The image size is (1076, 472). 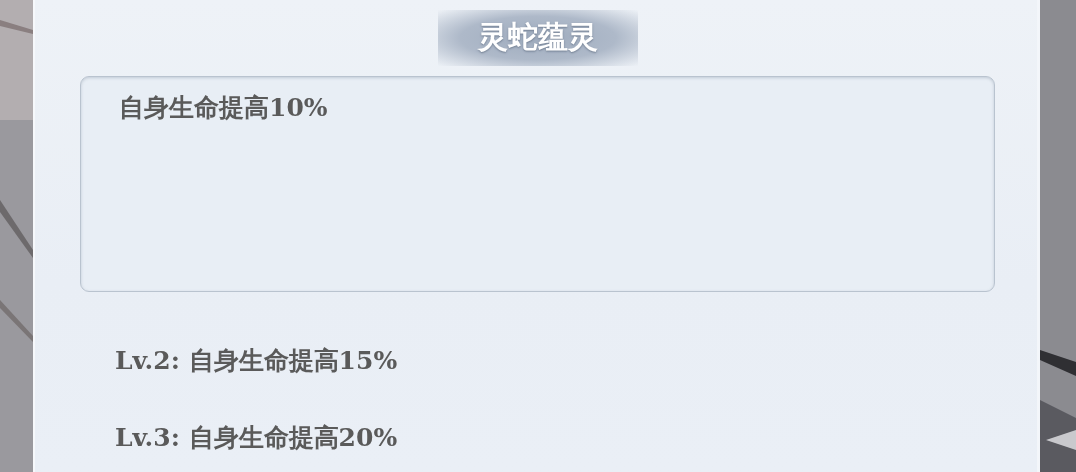 I want to click on level-text: Lv.3: 自身生命提高20%, so click(x=256, y=438).